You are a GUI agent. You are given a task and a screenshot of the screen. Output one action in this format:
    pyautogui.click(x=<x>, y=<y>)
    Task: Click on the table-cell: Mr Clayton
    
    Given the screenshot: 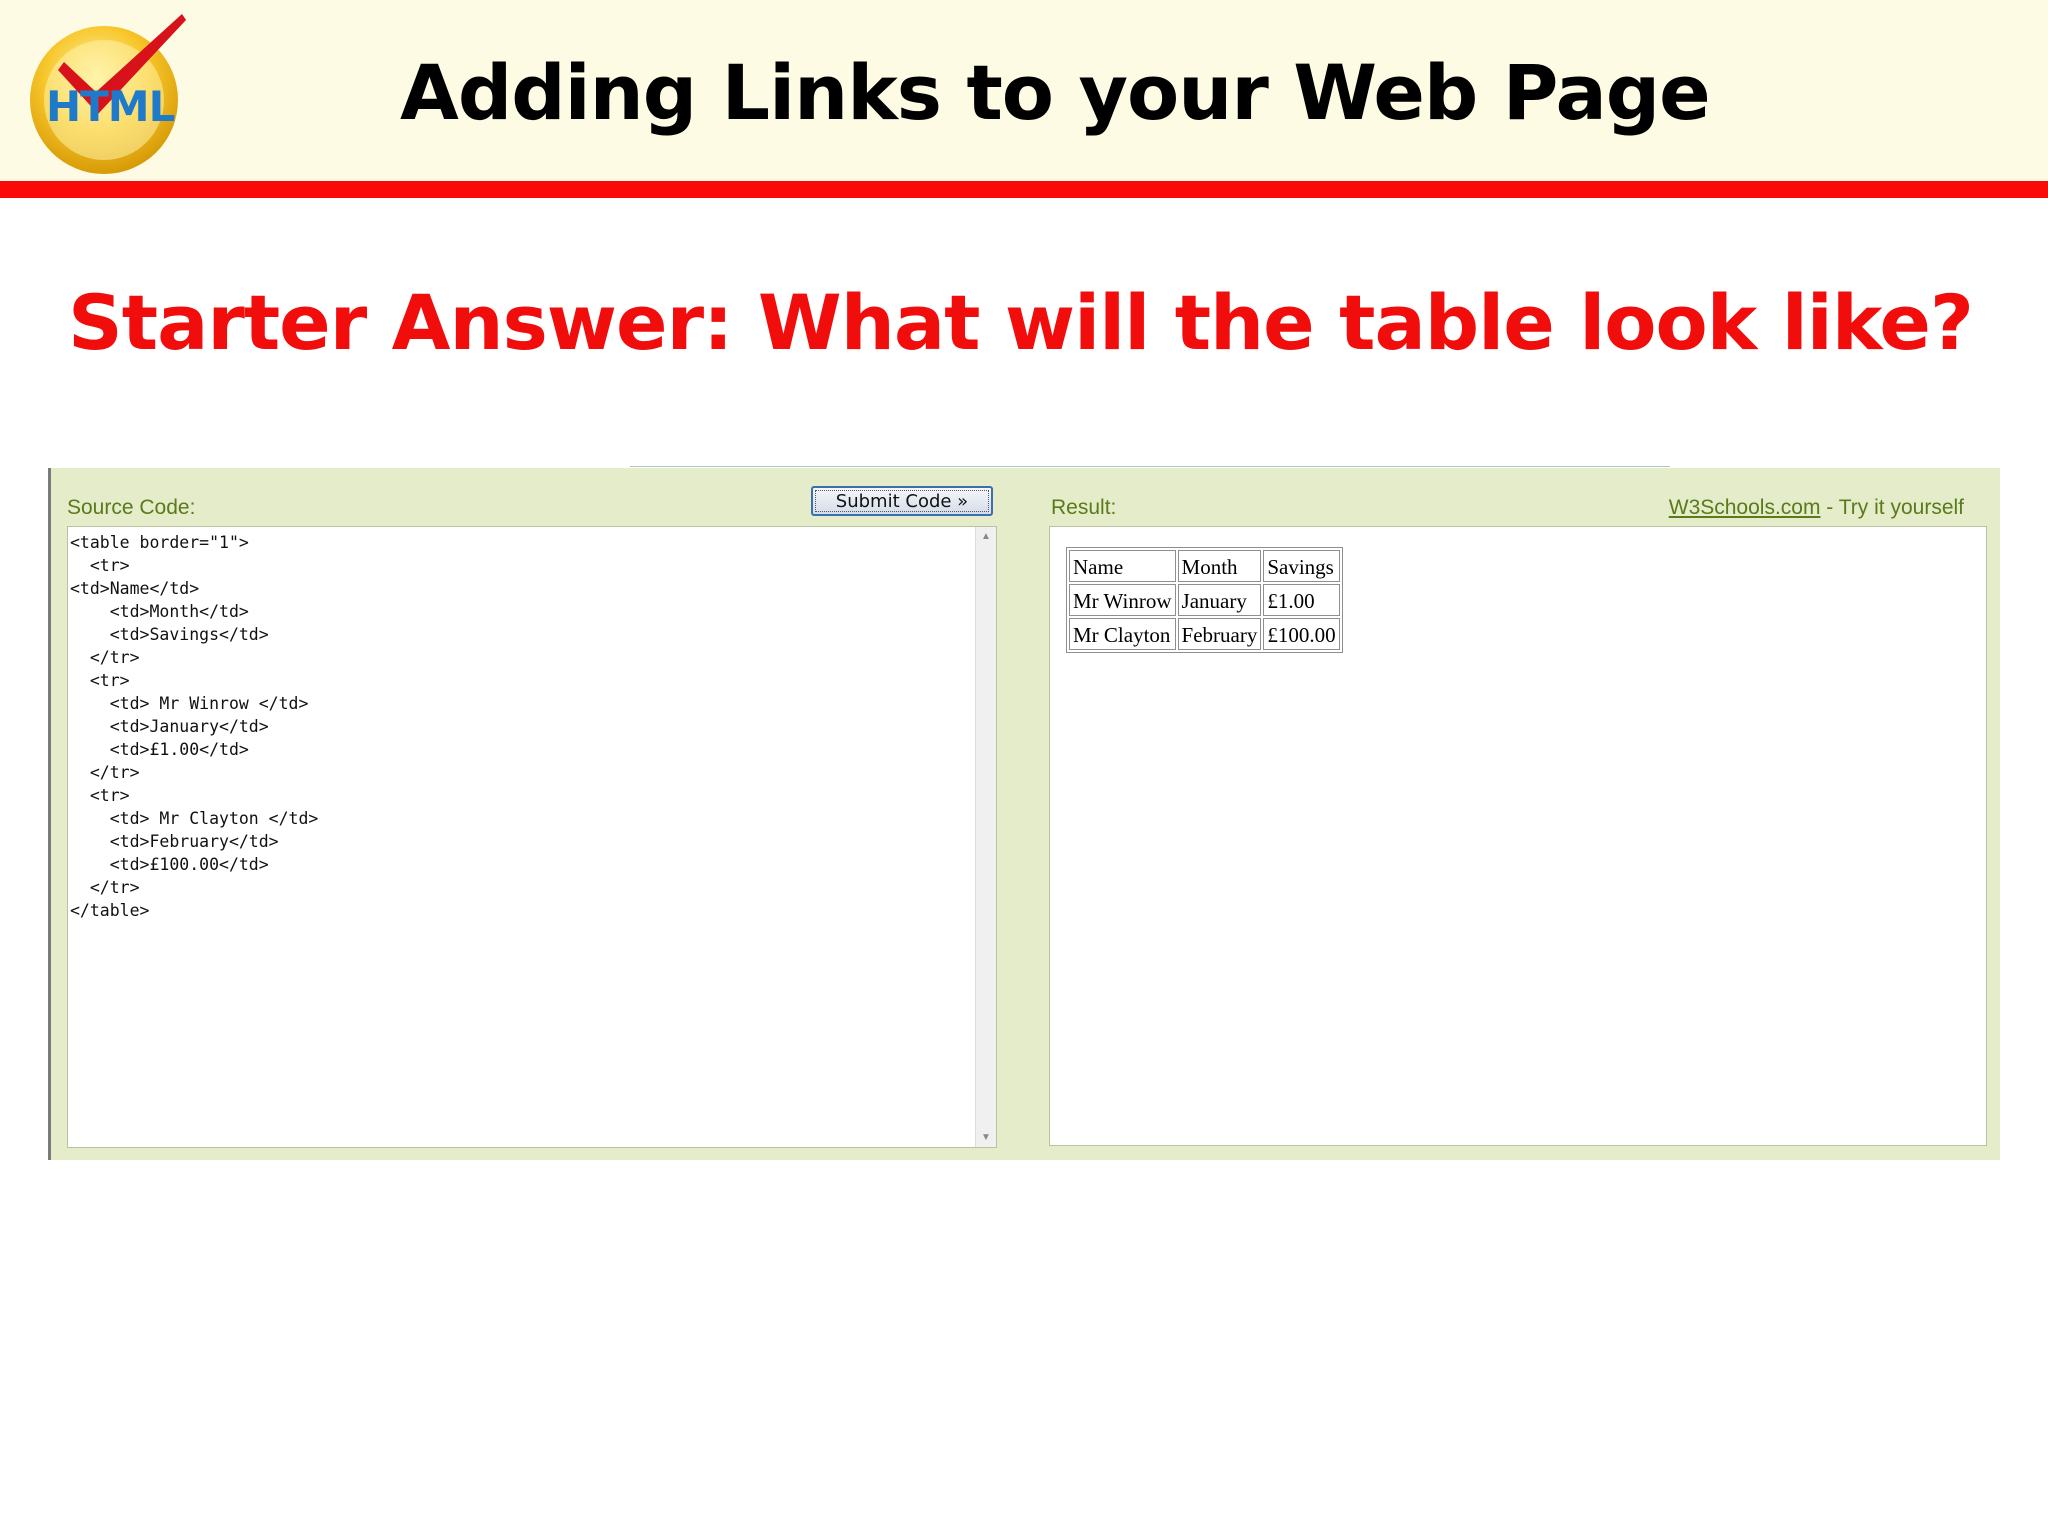 What is the action you would take?
    pyautogui.click(x=1122, y=634)
    